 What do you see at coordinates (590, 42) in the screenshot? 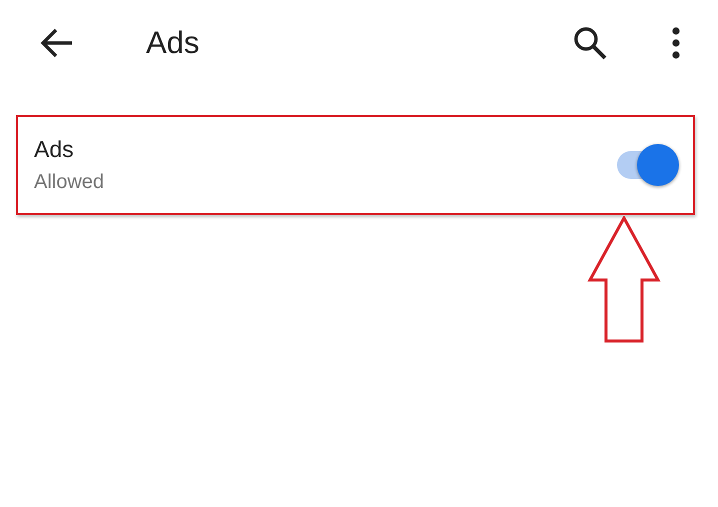
I see `search-icon` at bounding box center [590, 42].